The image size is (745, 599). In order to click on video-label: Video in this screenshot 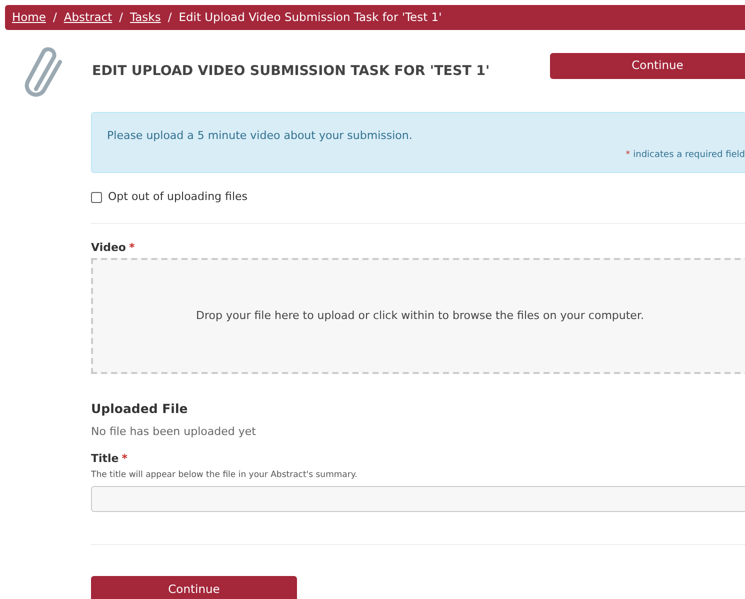, I will do `click(108, 248)`.